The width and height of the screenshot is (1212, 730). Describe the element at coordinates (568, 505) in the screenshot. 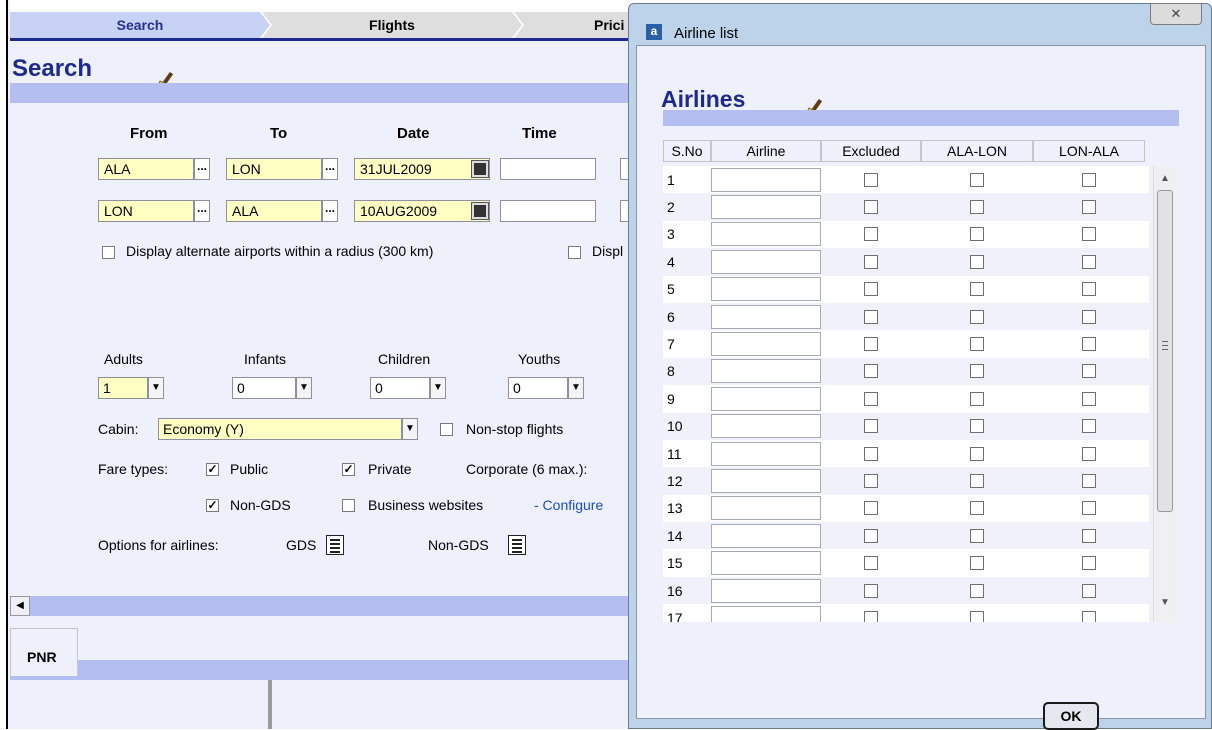

I see `configure-link: - Configure` at that location.